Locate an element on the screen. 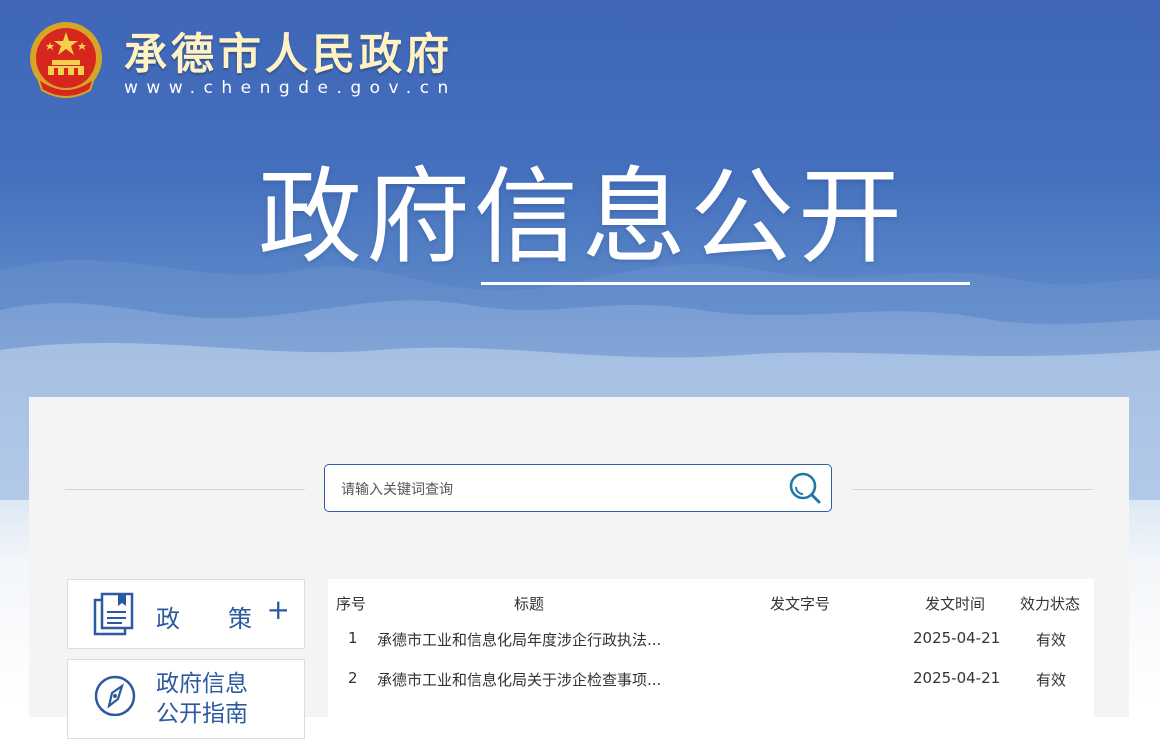  search-icon is located at coordinates (805, 488).